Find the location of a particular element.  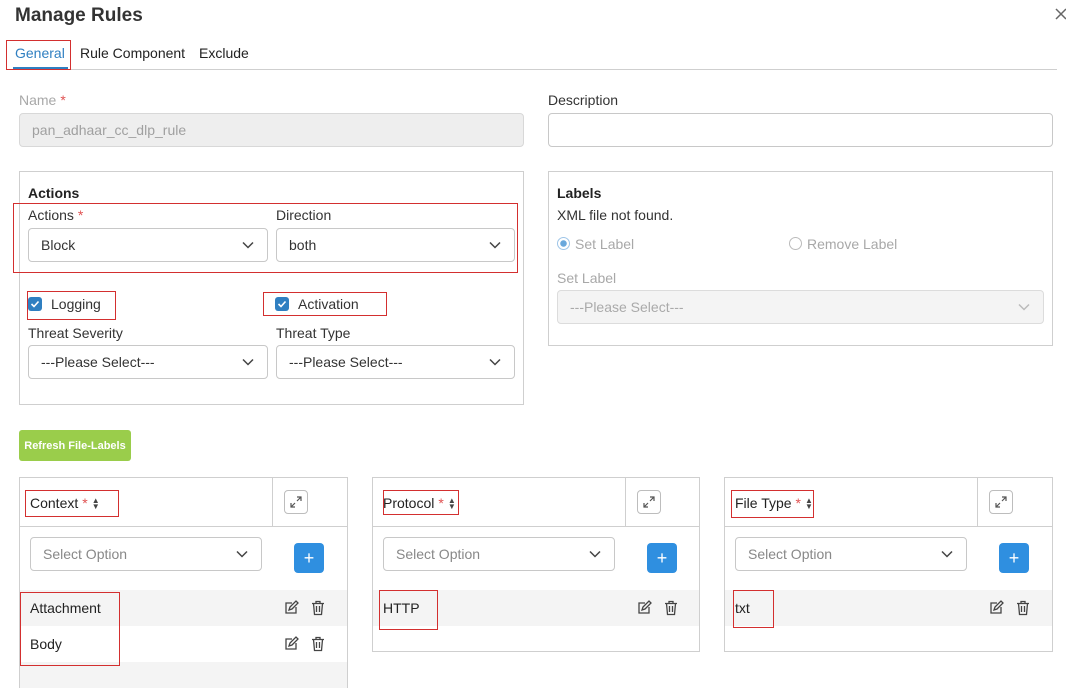

protocol-row-label: HTTP is located at coordinates (401, 608).